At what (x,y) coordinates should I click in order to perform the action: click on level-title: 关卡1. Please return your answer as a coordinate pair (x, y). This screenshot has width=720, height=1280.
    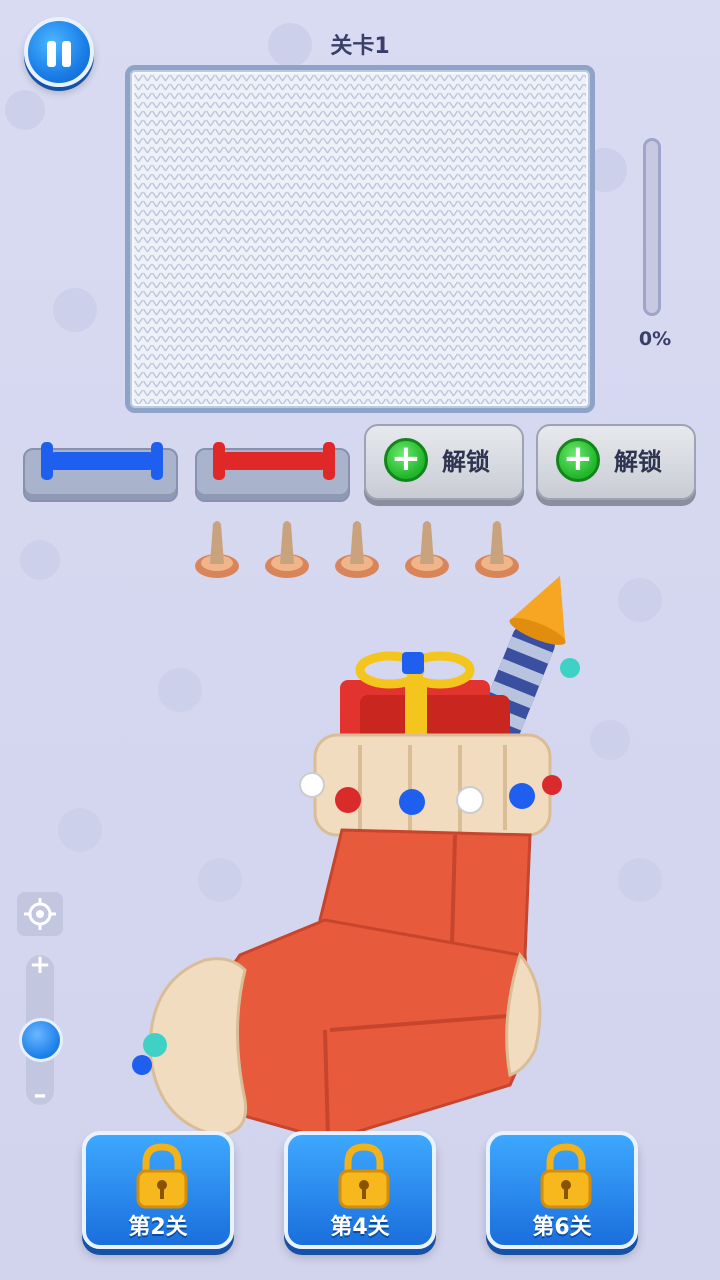
    Looking at the image, I should click on (360, 46).